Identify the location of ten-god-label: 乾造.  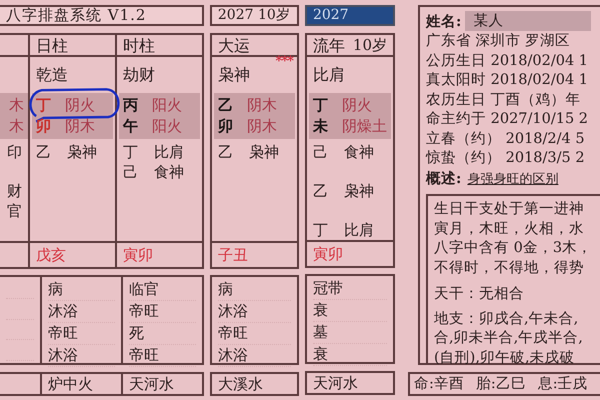
(52, 74).